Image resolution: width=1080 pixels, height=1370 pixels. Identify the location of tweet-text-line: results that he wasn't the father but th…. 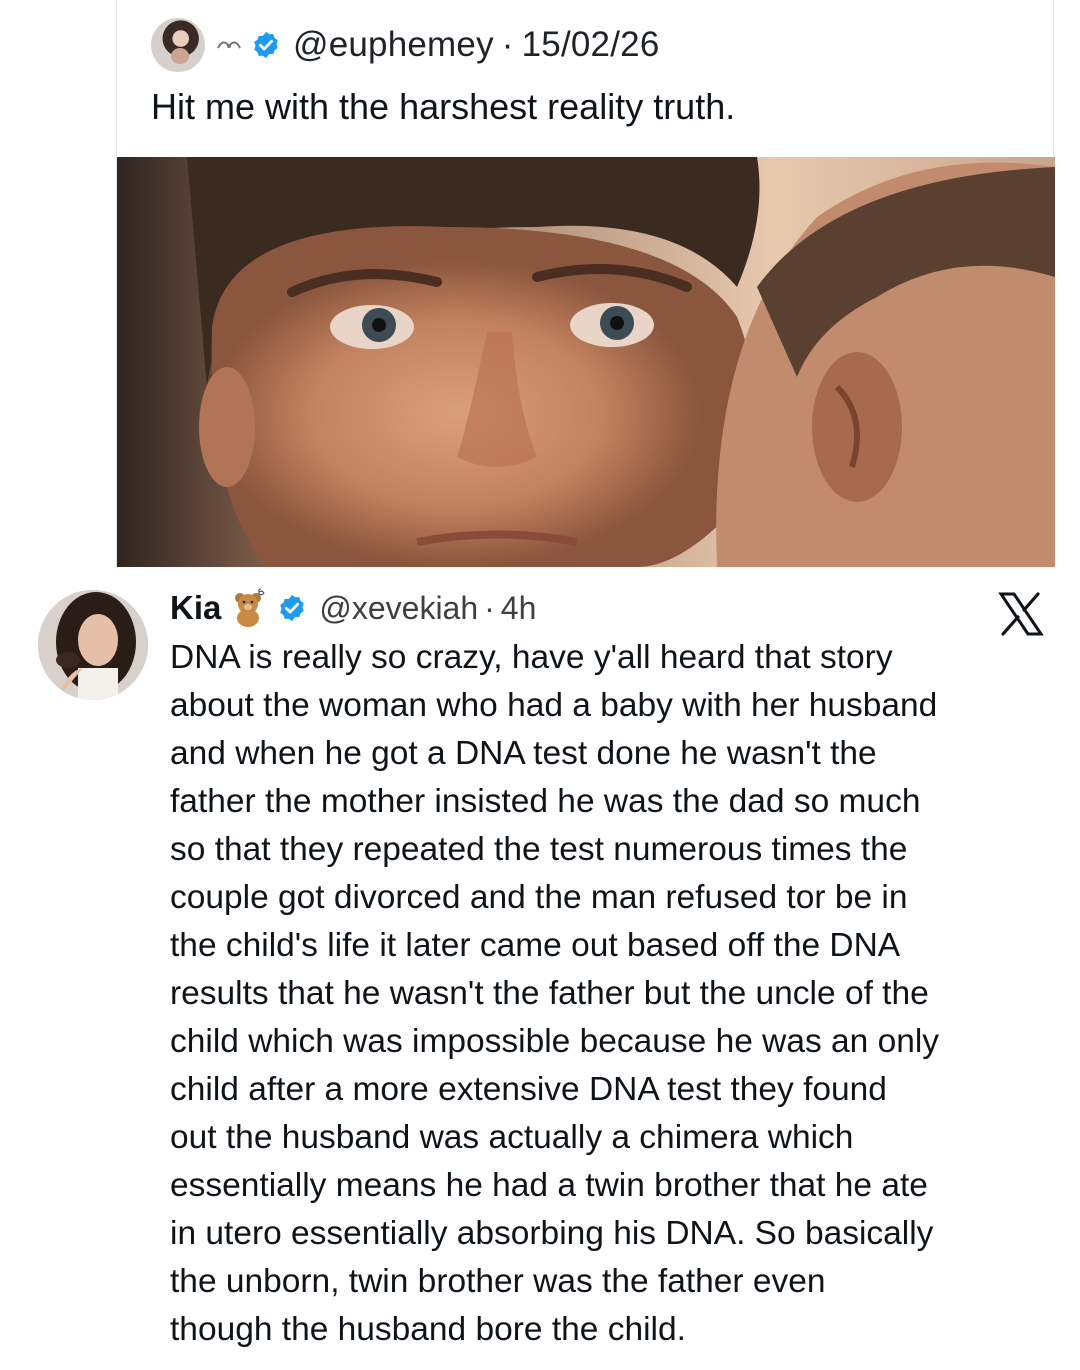
(549, 993).